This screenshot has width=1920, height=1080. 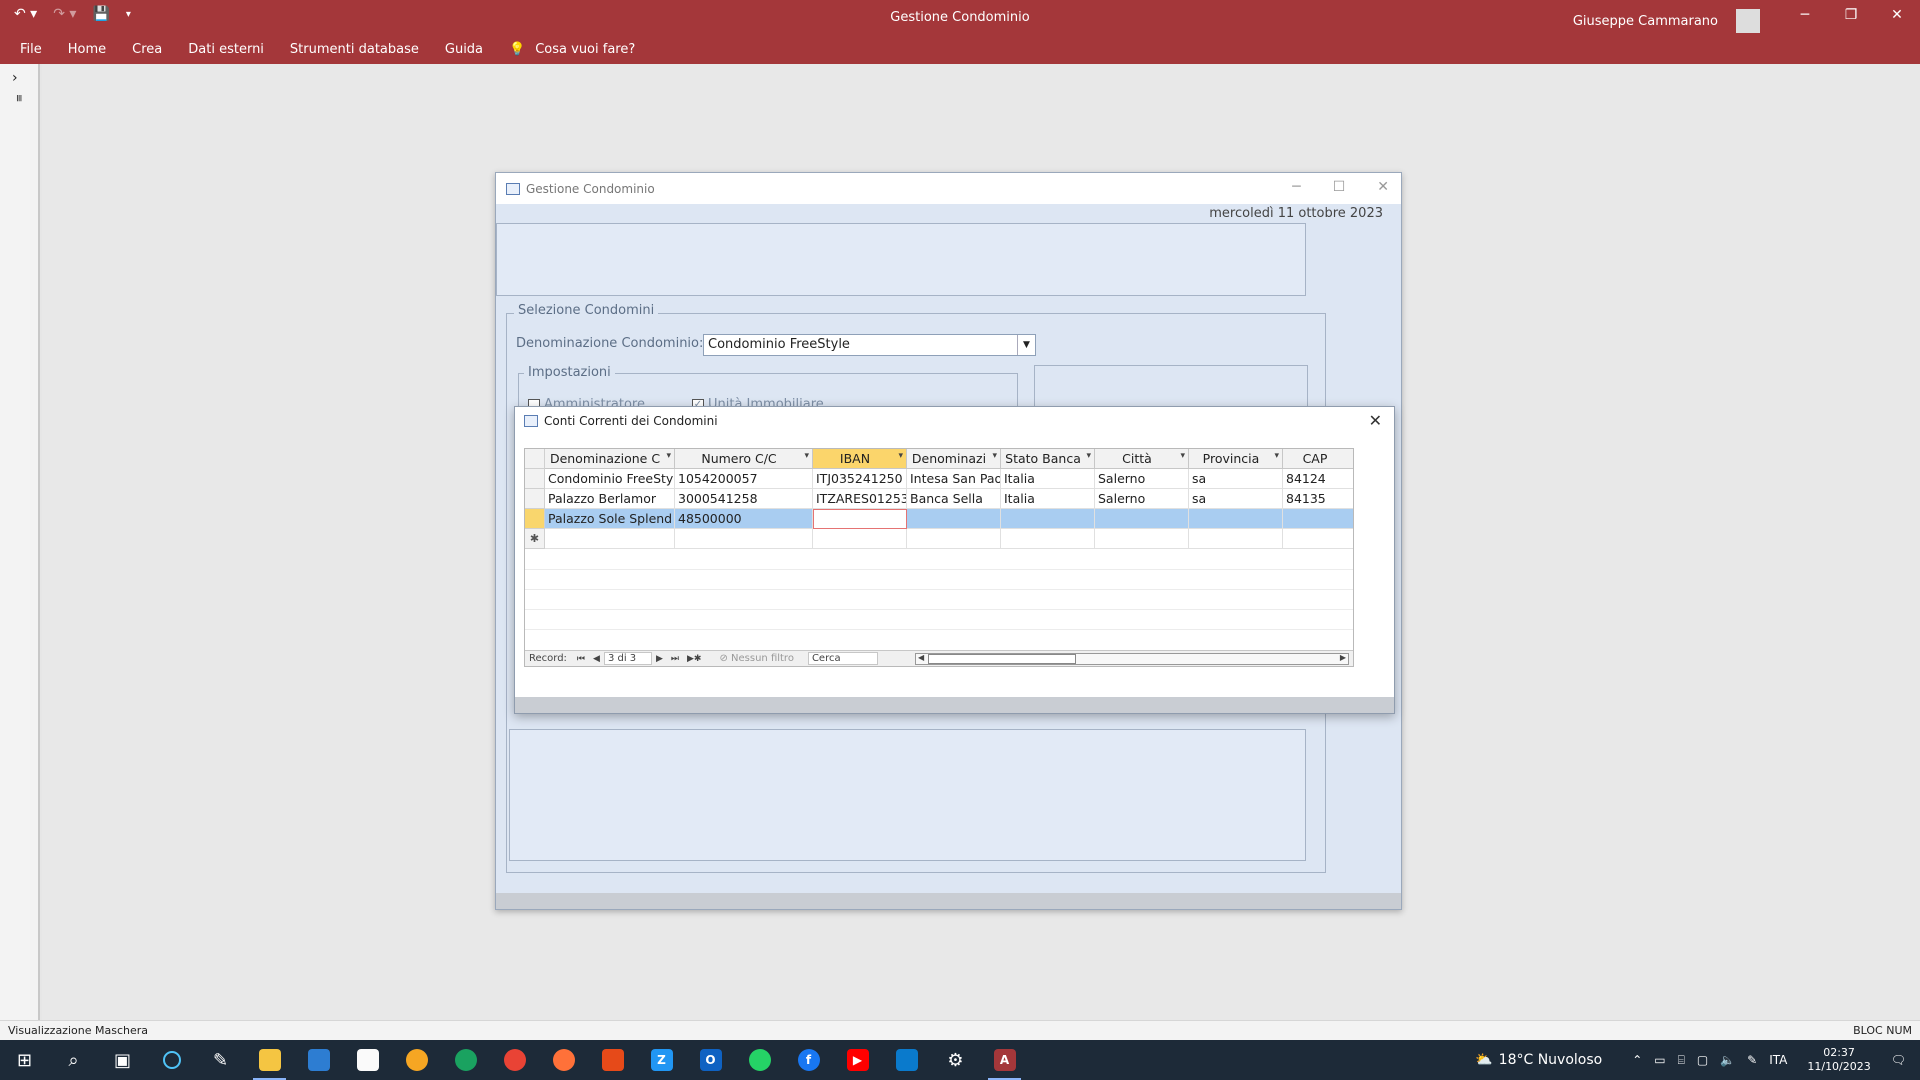 I want to click on table-row-selected: Palazzo Sole Splend 48500000, so click(x=939, y=519).